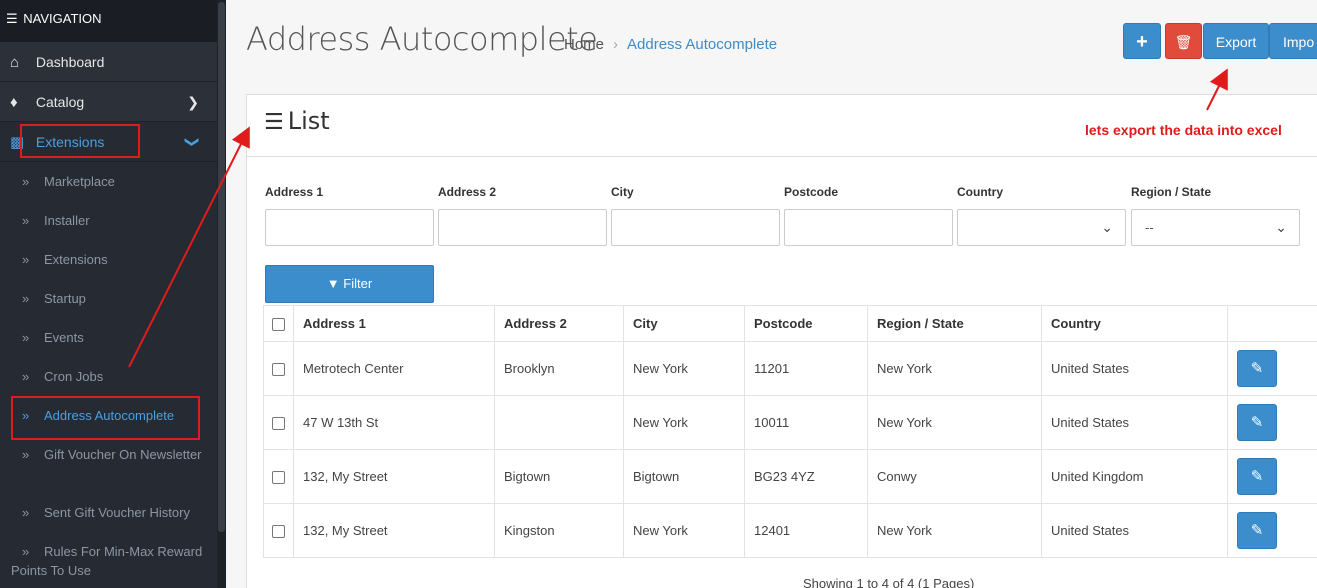  What do you see at coordinates (684, 530) in the screenshot?
I see `cell-city: New York` at bounding box center [684, 530].